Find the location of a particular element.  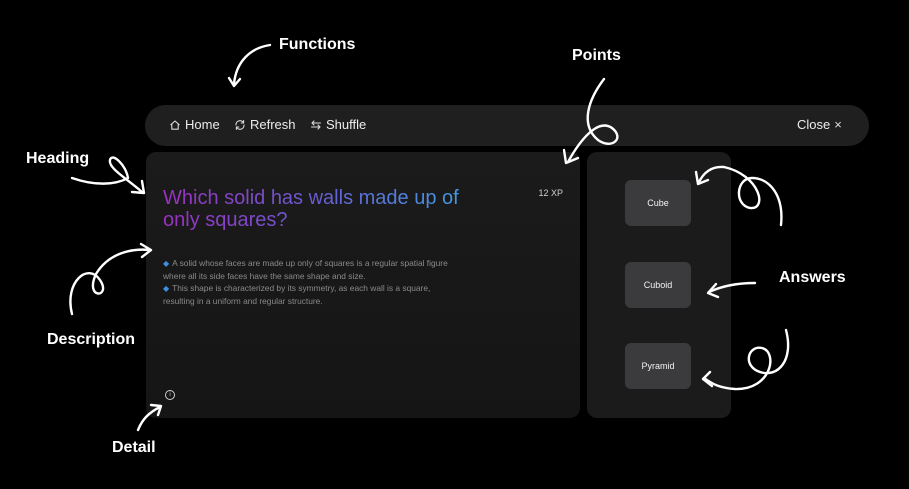

answers-panel: Cube Cuboid Pyramid is located at coordinates (659, 285).